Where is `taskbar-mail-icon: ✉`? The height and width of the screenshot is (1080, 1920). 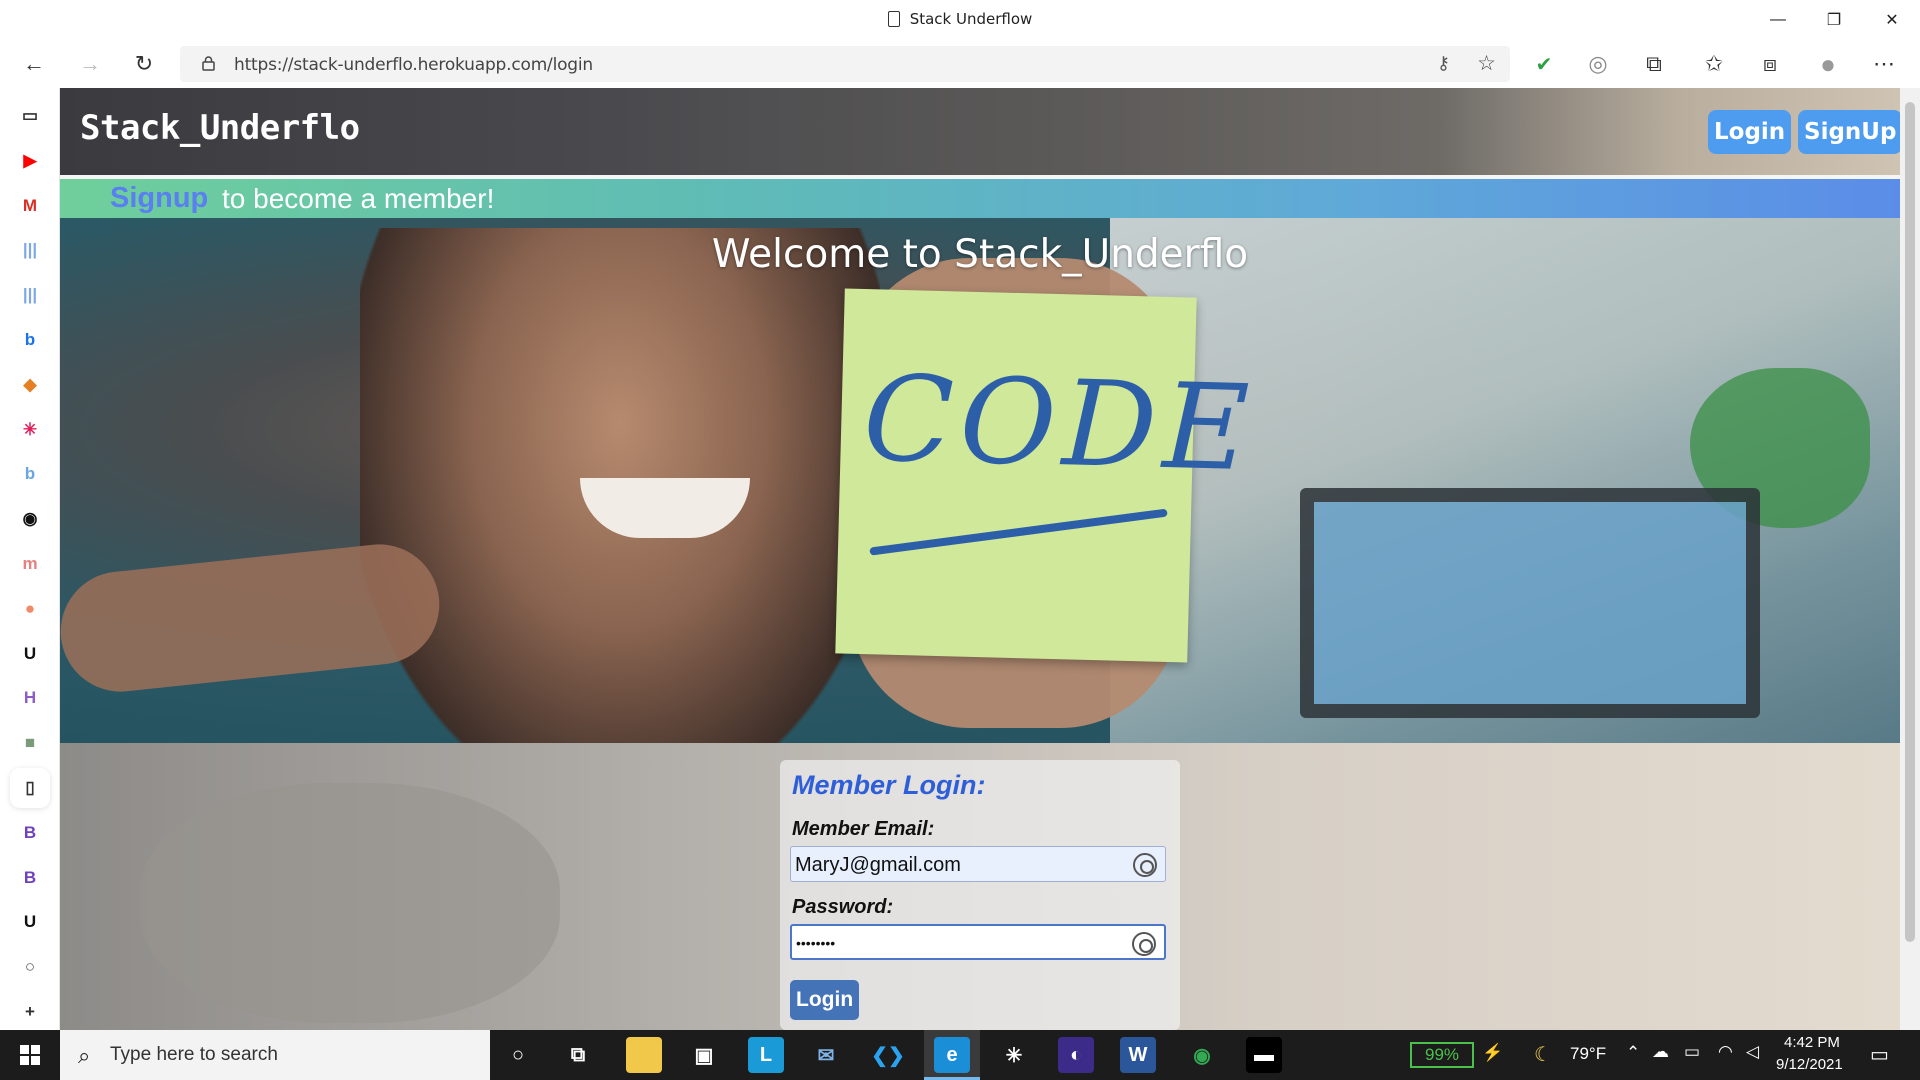 taskbar-mail-icon: ✉ is located at coordinates (826, 1055).